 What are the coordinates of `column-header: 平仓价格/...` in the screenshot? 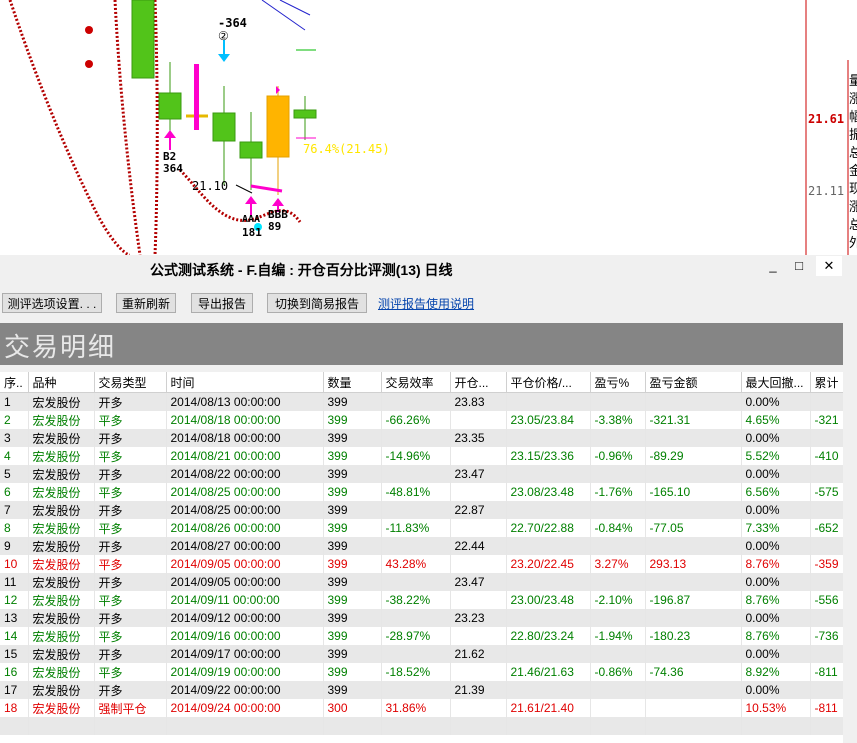 It's located at (548, 382).